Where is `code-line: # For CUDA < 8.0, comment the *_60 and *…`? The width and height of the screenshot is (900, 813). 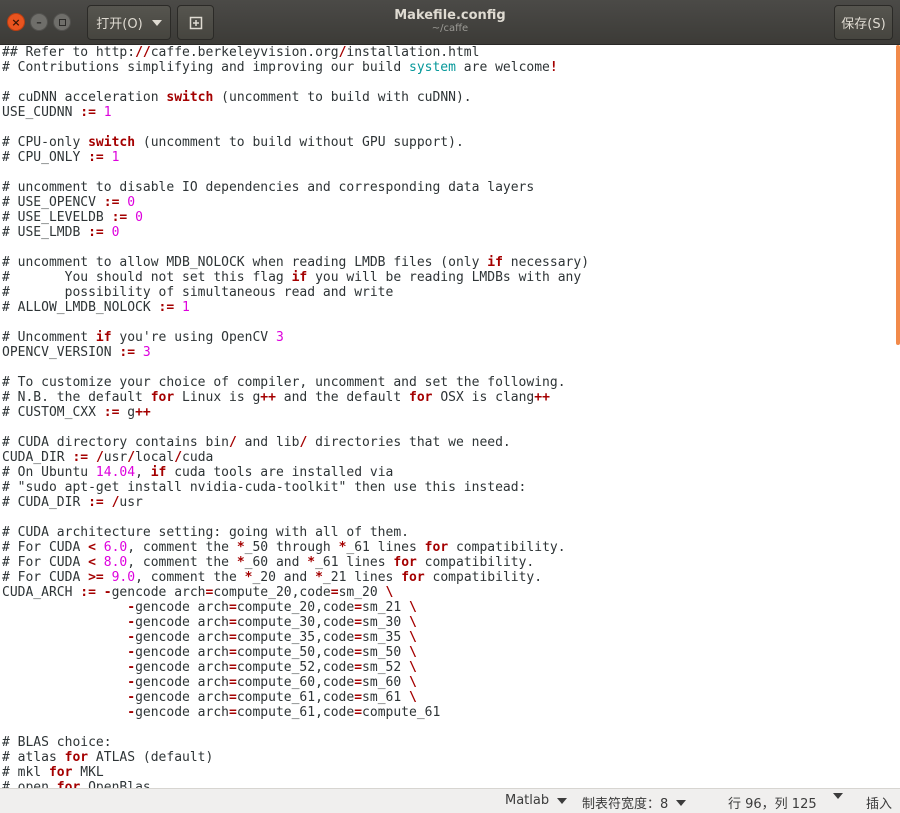
code-line: # For CUDA < 8.0, comment the *_60 and *… is located at coordinates (295, 562).